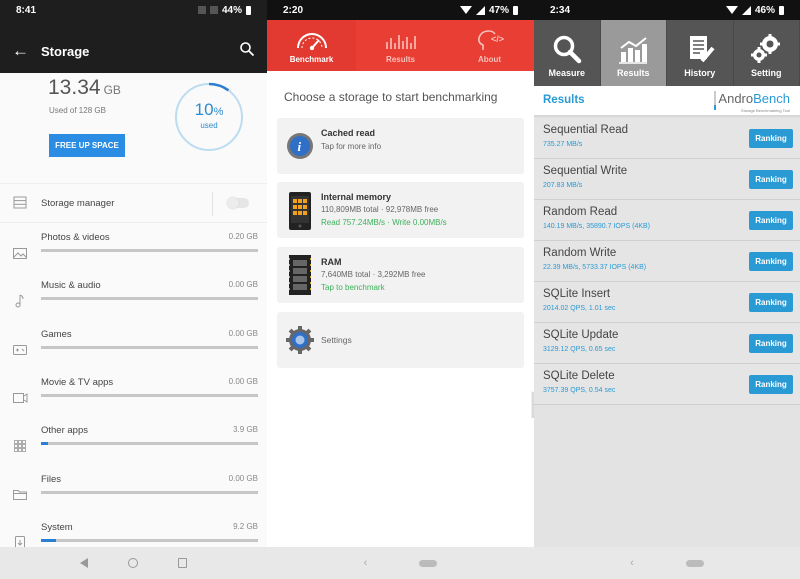 Image resolution: width=800 pixels, height=579 pixels. Describe the element at coordinates (311, 59) in the screenshot. I see `tab-label: Benchmark` at that location.